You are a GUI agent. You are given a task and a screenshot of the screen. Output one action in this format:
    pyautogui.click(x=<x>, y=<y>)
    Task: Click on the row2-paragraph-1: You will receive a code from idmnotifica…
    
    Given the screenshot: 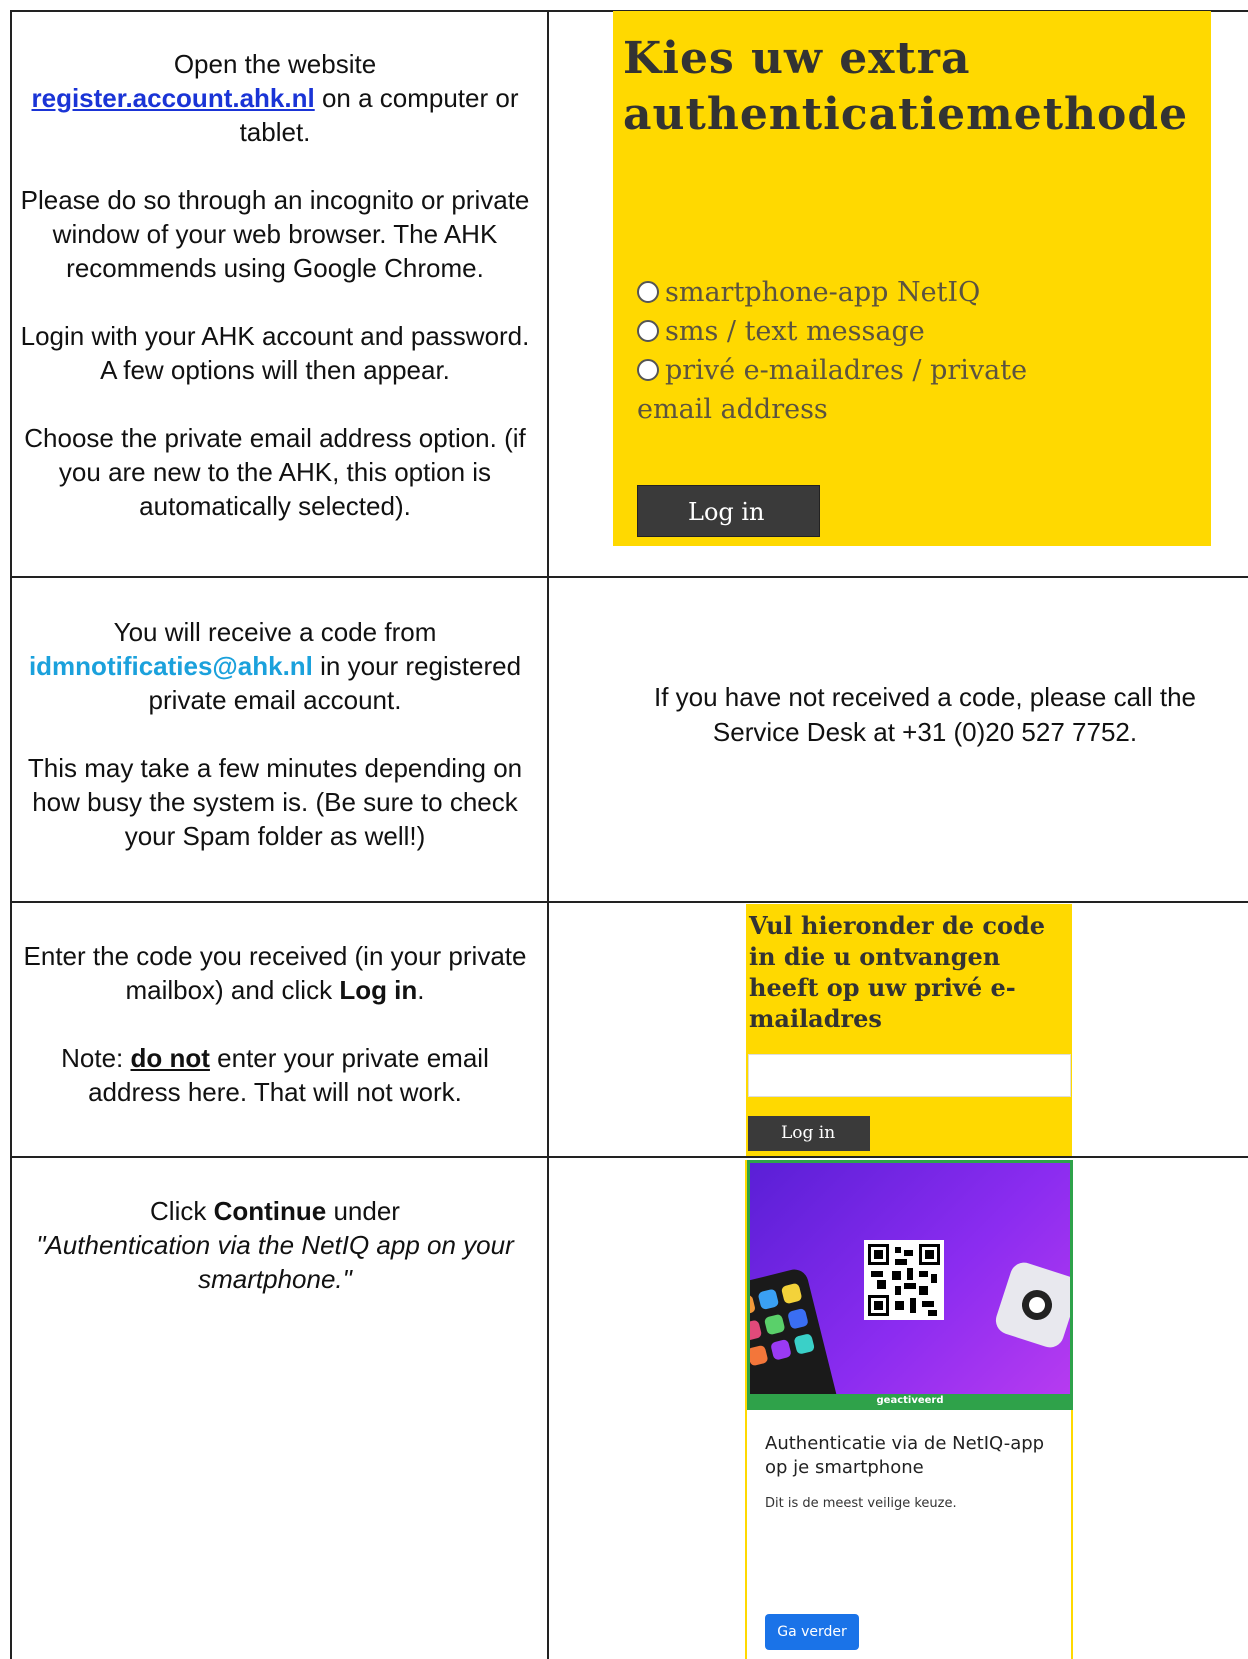 What is the action you would take?
    pyautogui.click(x=275, y=666)
    